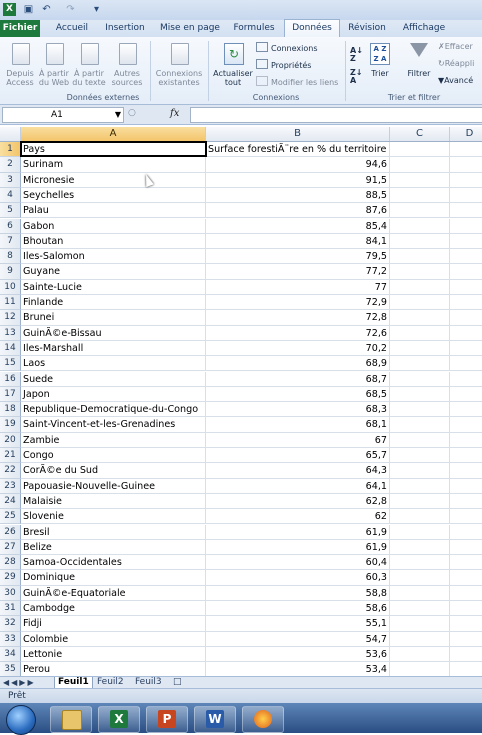 This screenshot has height=735, width=482. Describe the element at coordinates (10, 563) in the screenshot. I see `row-header: 28` at that location.